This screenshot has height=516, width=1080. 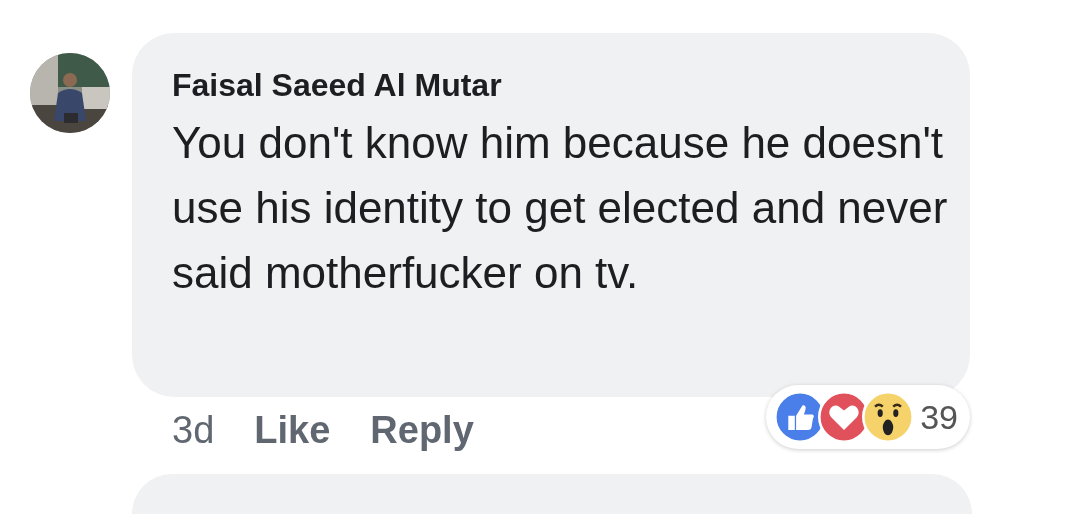 I want to click on action-link: Reply, so click(x=422, y=430).